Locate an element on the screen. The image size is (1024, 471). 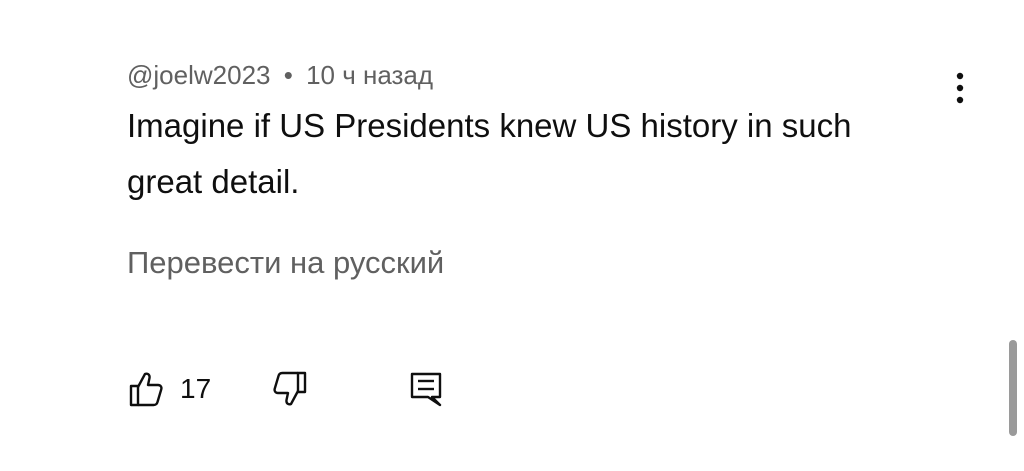
like-button: 17 is located at coordinates (169, 389).